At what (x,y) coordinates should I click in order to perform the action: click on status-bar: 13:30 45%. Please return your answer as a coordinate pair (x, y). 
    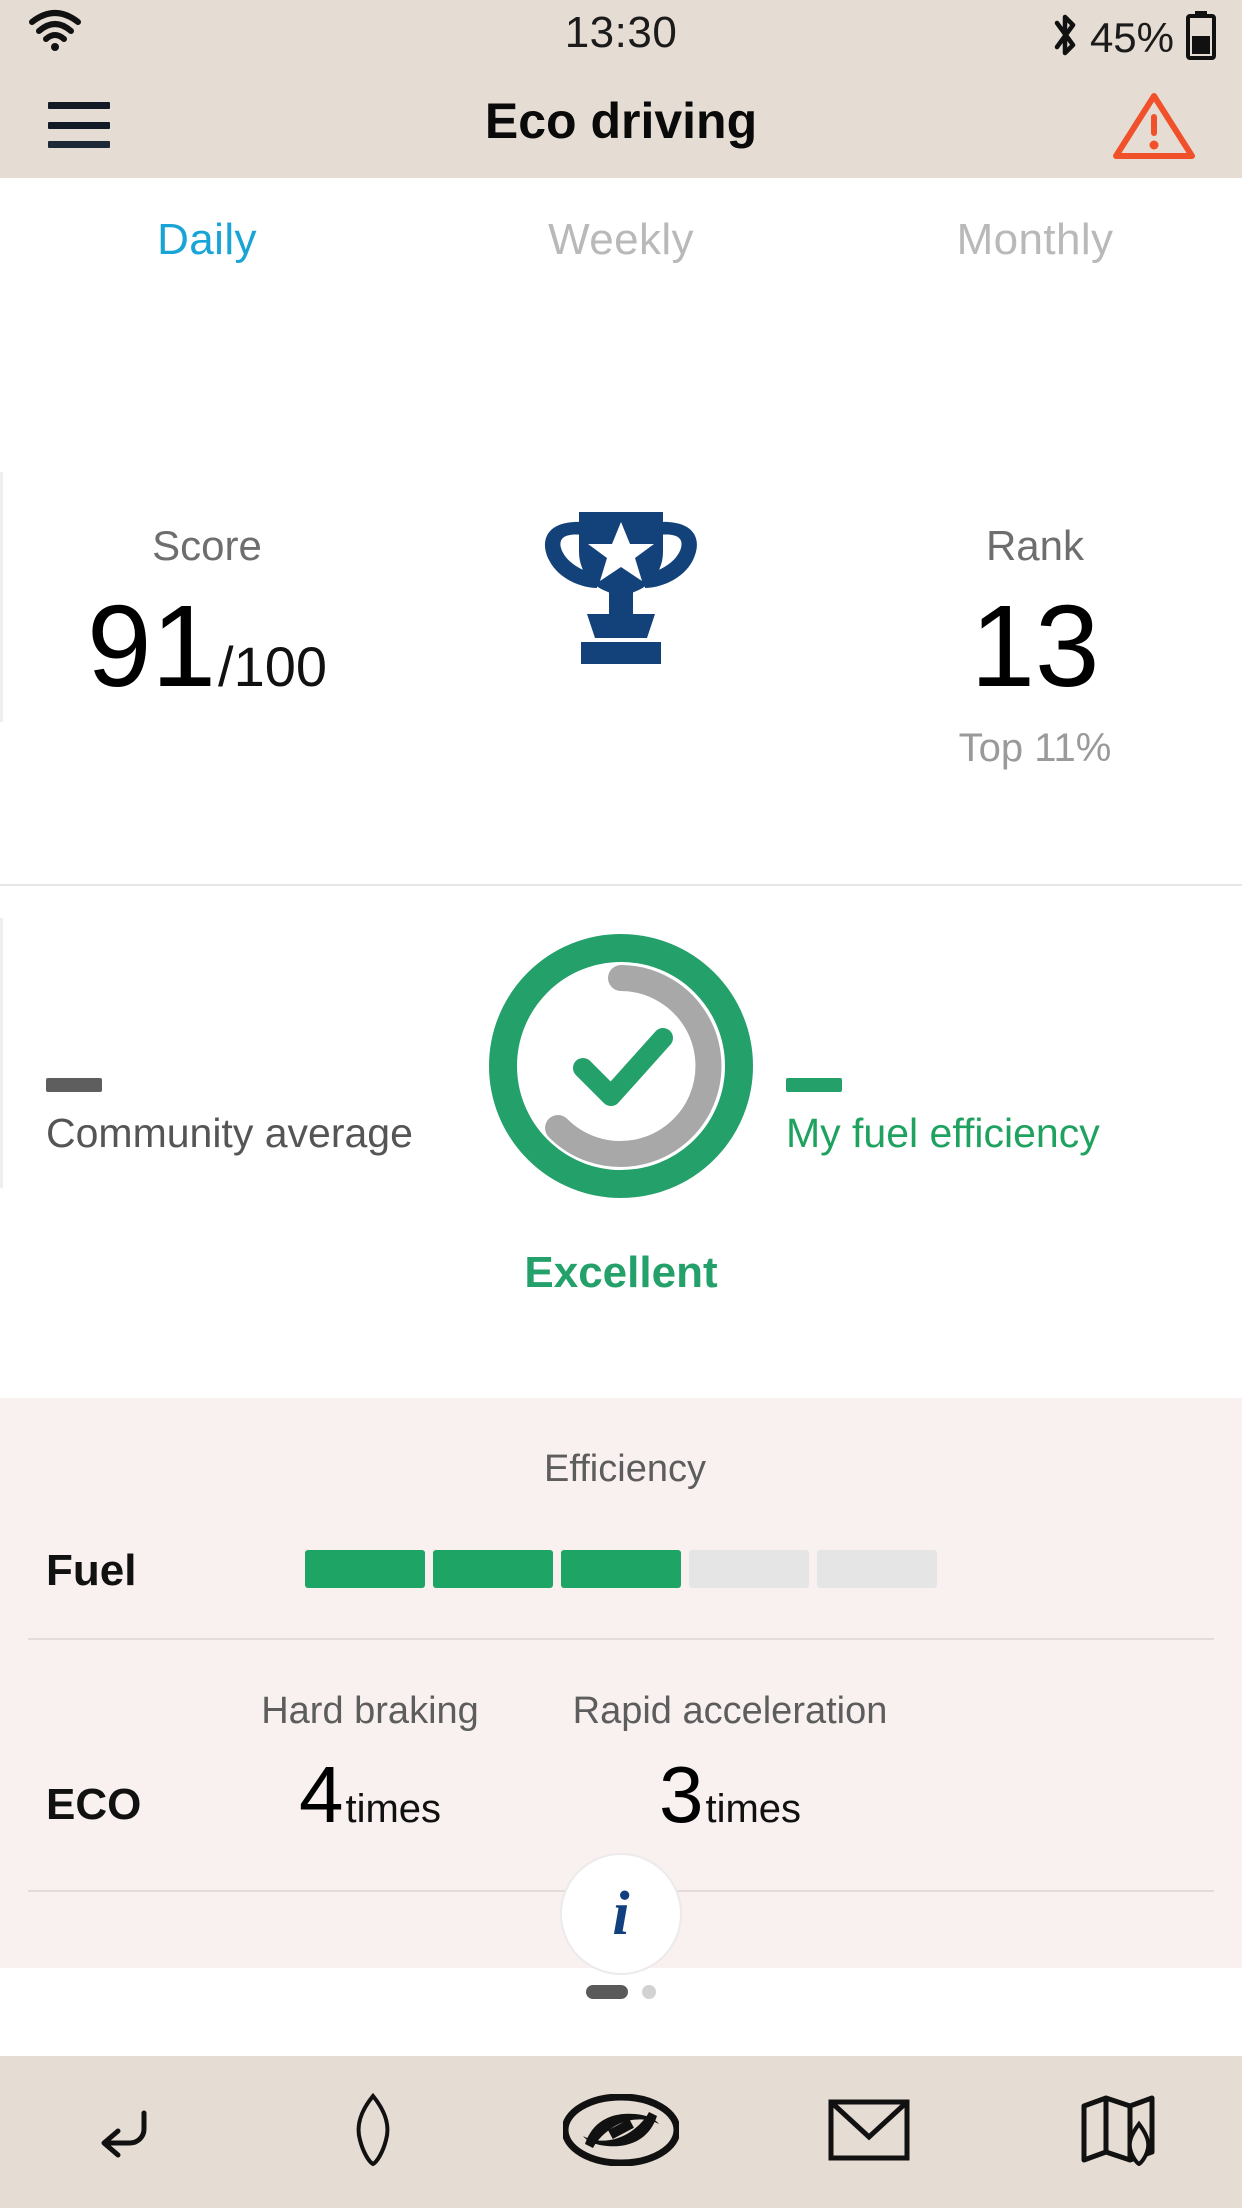
    Looking at the image, I should click on (621, 36).